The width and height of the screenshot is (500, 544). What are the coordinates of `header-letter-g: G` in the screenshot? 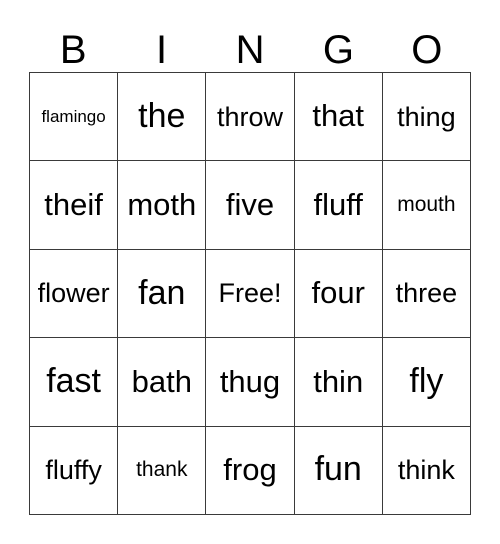 It's located at (338, 50).